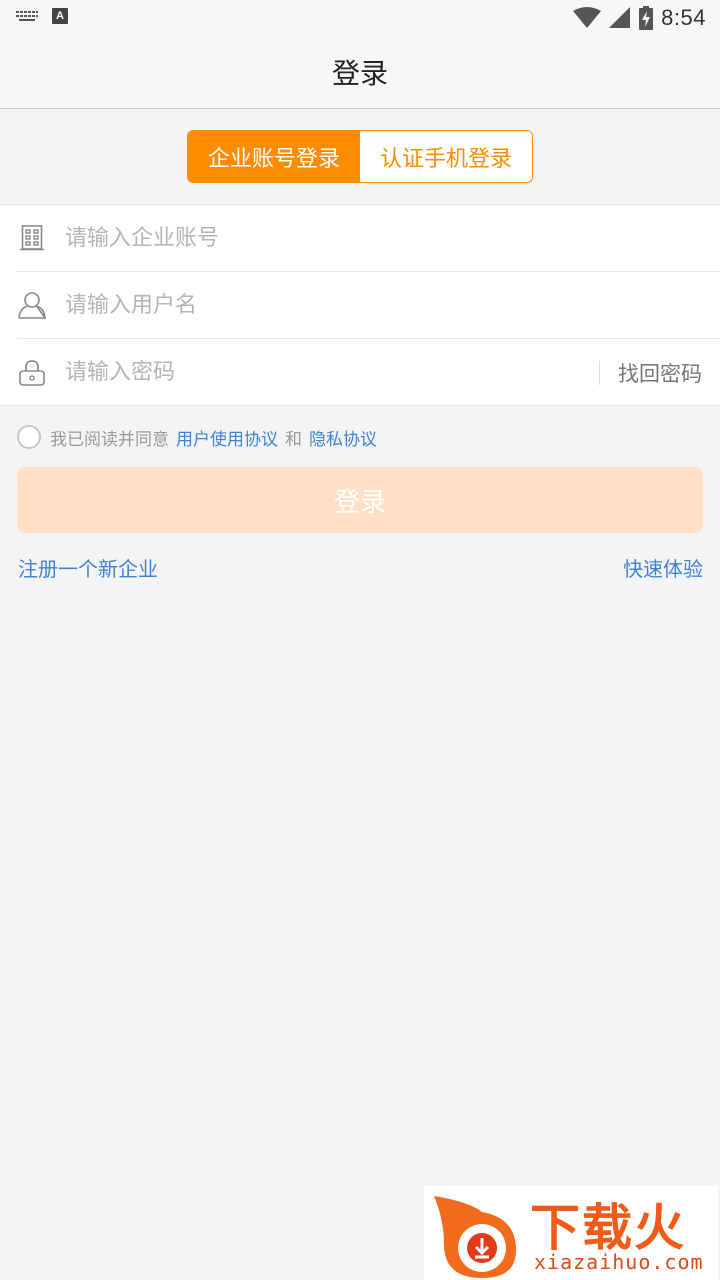 The image size is (720, 1280). I want to click on password-row: 找回密码, so click(368, 372).